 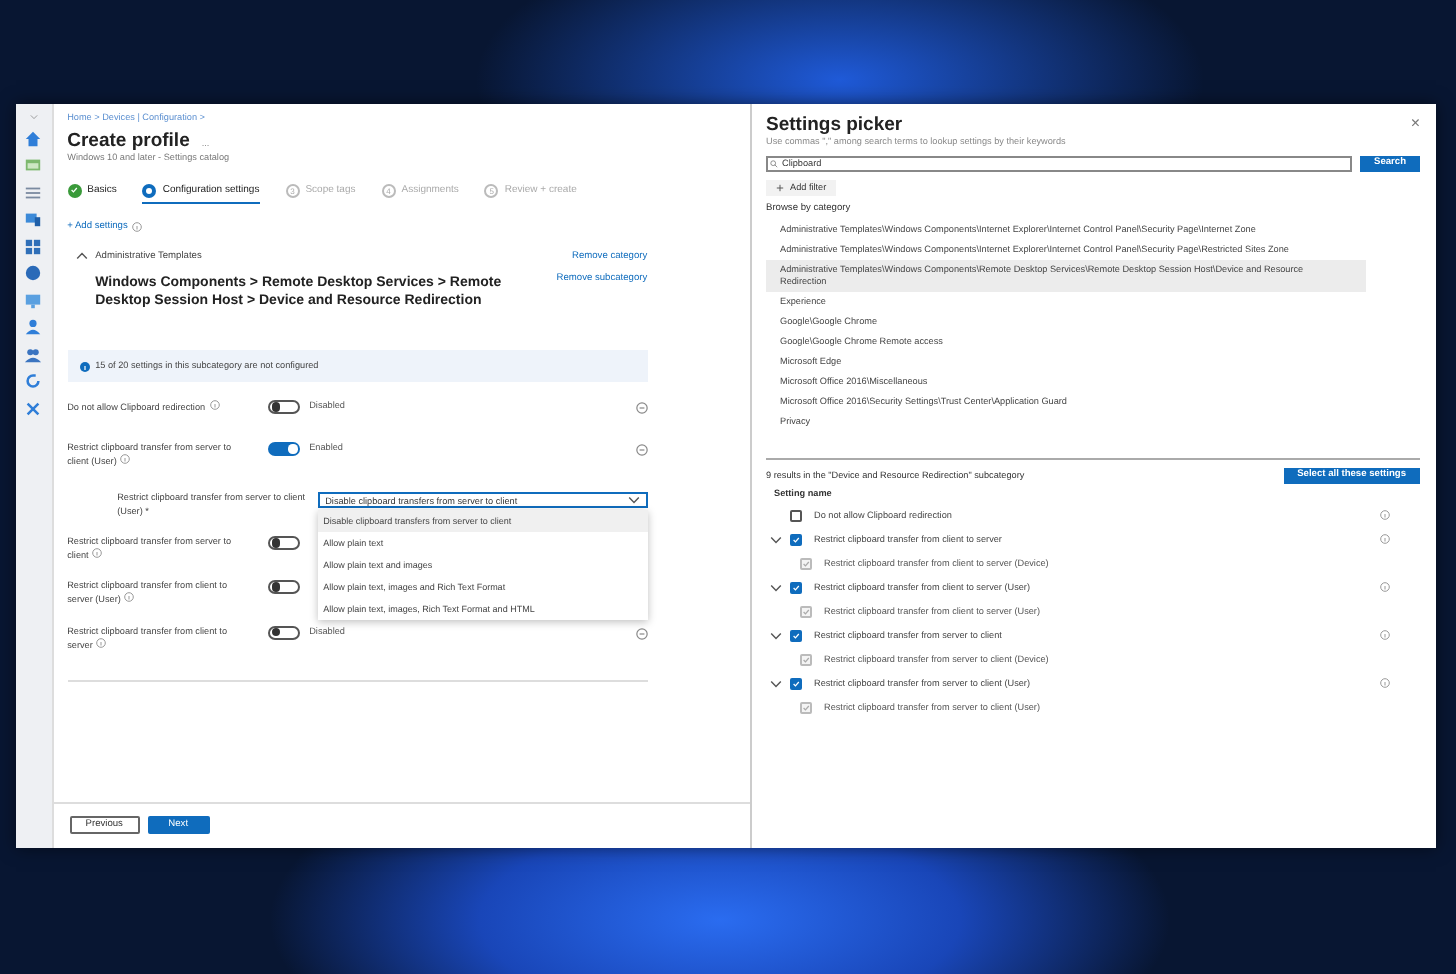 I want to click on close-button: ×, so click(x=1415, y=123).